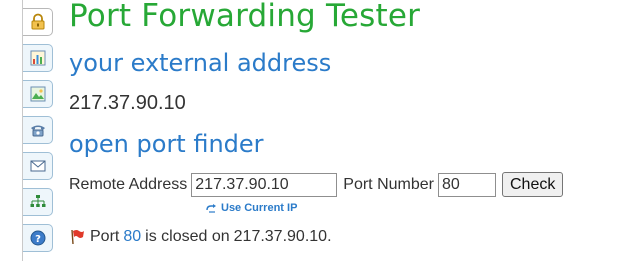 Image resolution: width=637 pixels, height=261 pixels. What do you see at coordinates (245, 17) in the screenshot?
I see `page-title: Port Forwarding Tester` at bounding box center [245, 17].